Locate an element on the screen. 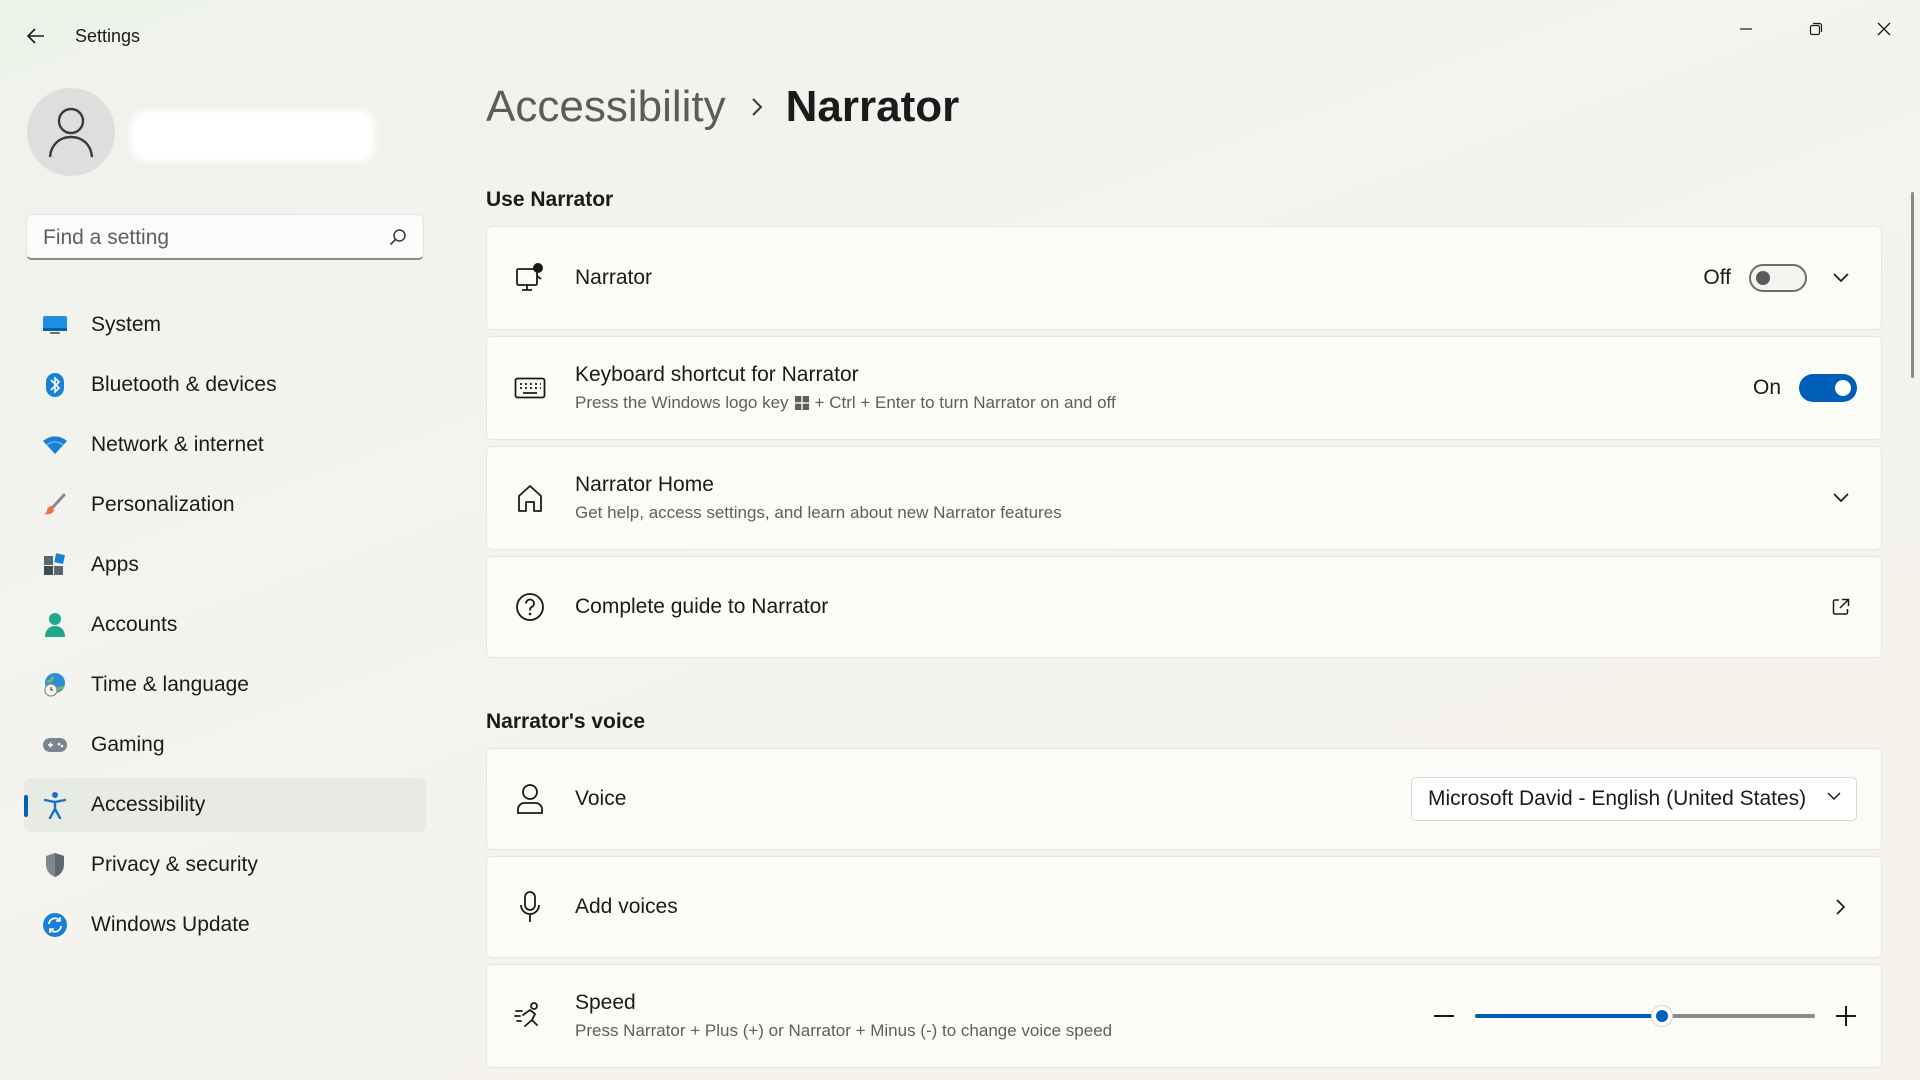 This screenshot has height=1080, width=1920. keyboard-icon is located at coordinates (530, 388).